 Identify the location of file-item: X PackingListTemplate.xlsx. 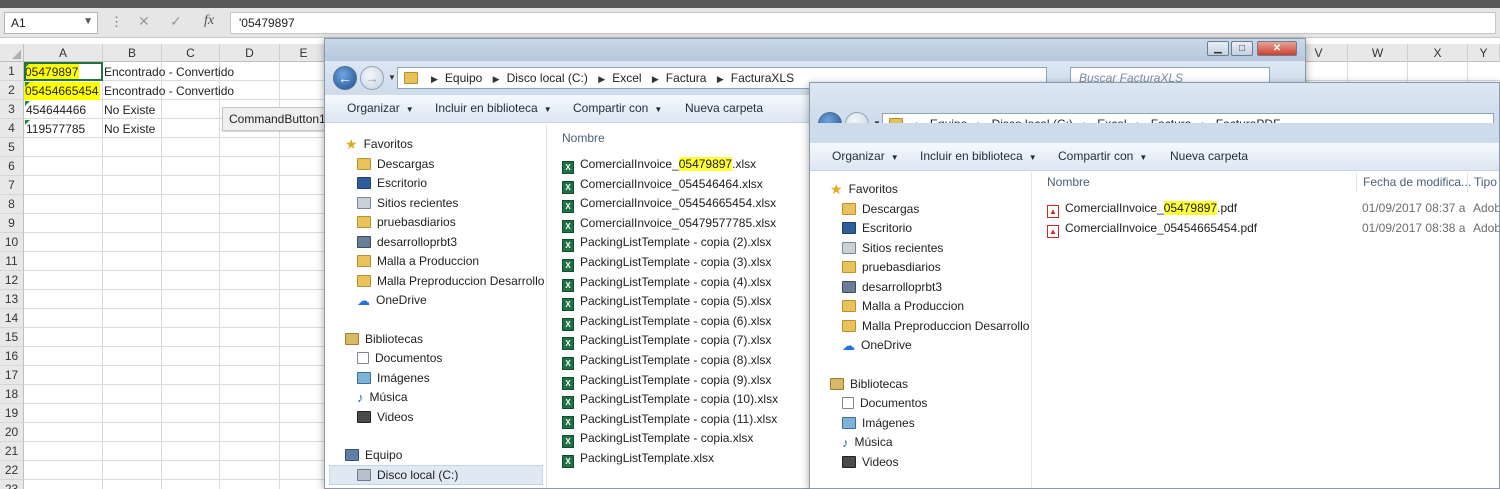
(638, 458).